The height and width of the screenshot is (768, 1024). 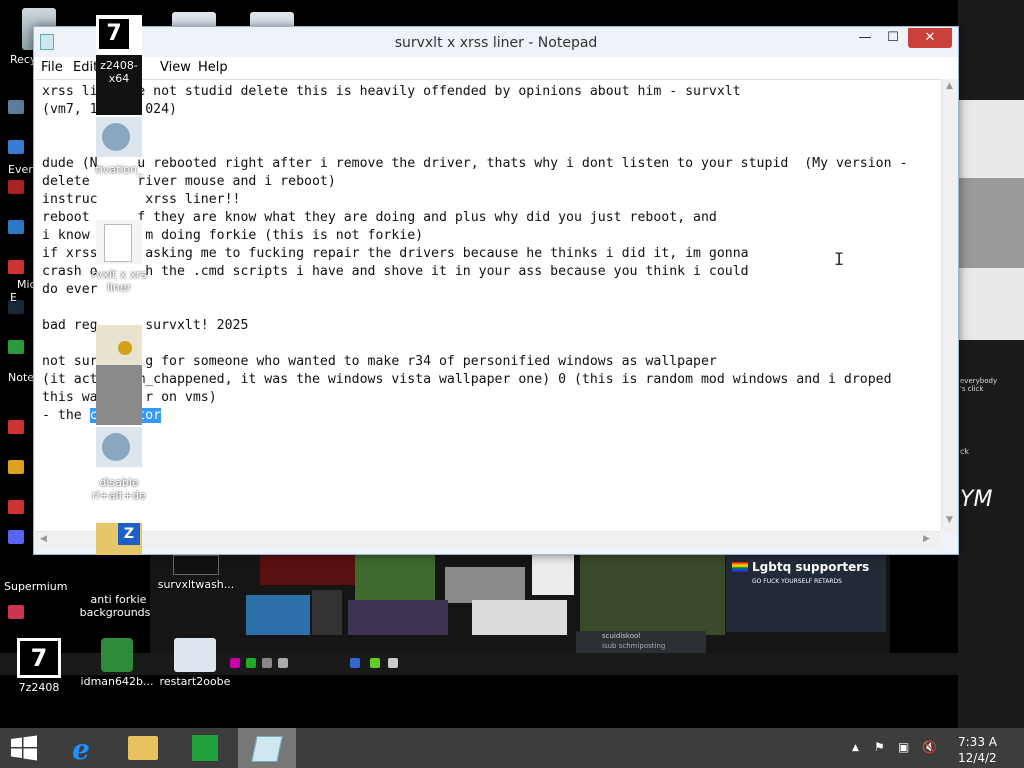 I want to click on mic-label: Mic E, so click(x=23, y=291).